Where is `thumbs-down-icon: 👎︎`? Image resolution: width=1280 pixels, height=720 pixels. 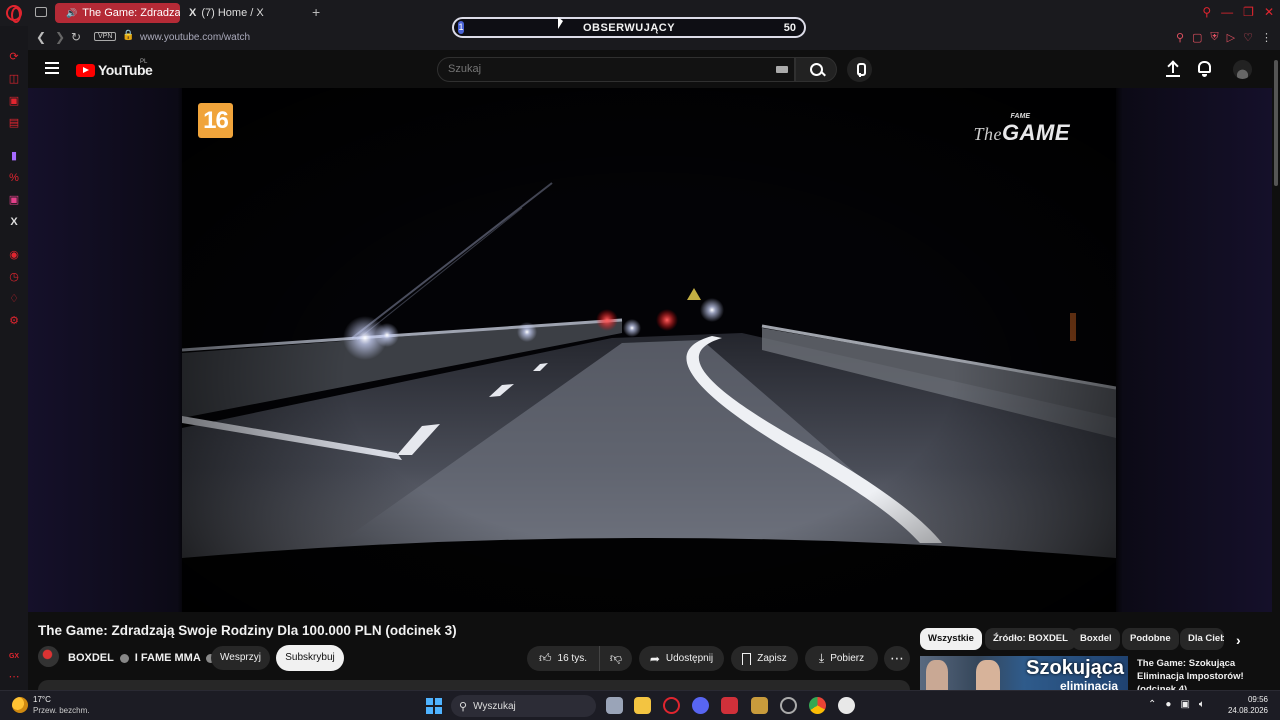
thumbs-down-icon: 👎︎ is located at coordinates (616, 658).